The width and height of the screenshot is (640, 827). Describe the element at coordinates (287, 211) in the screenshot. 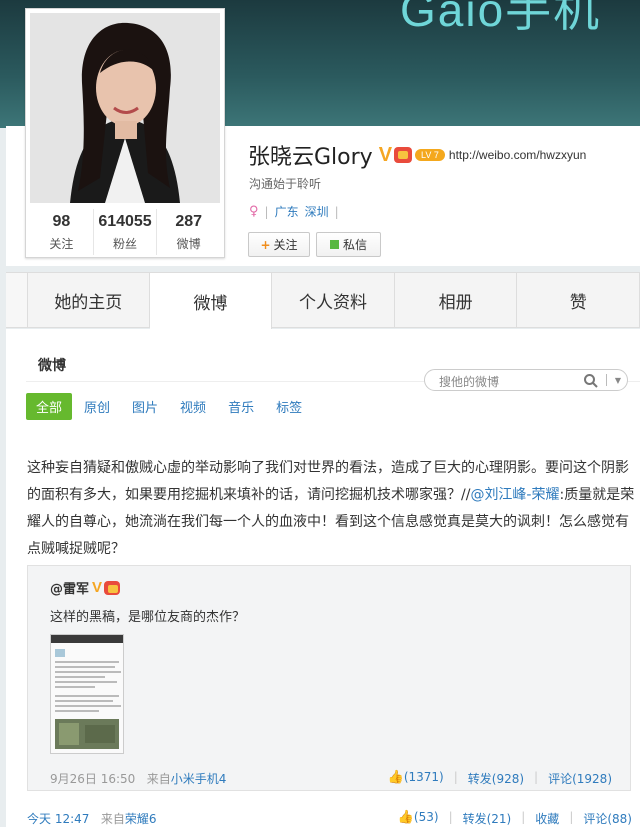

I see `location-province-link: 广东` at that location.